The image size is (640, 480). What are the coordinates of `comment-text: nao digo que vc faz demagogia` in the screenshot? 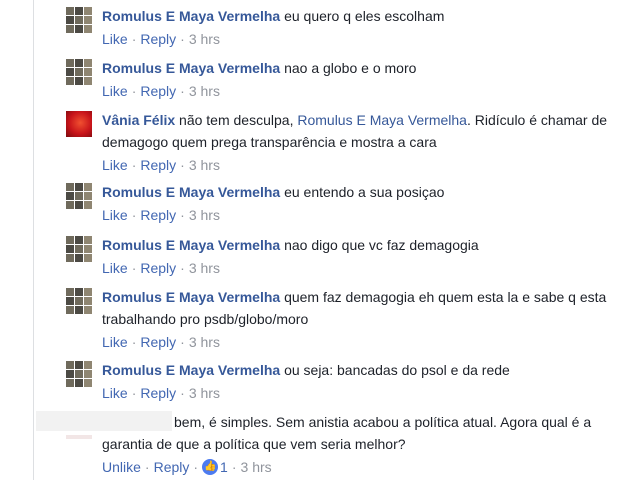 It's located at (381, 245).